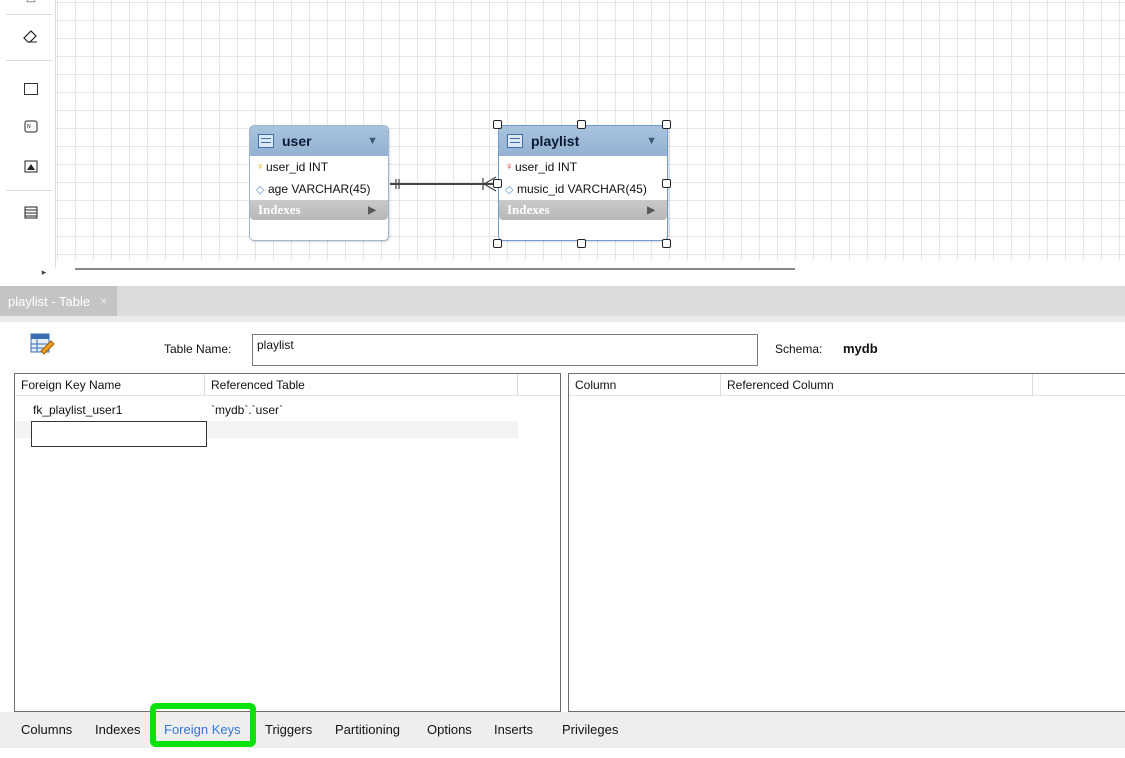  I want to click on layer-icon, so click(31, 89).